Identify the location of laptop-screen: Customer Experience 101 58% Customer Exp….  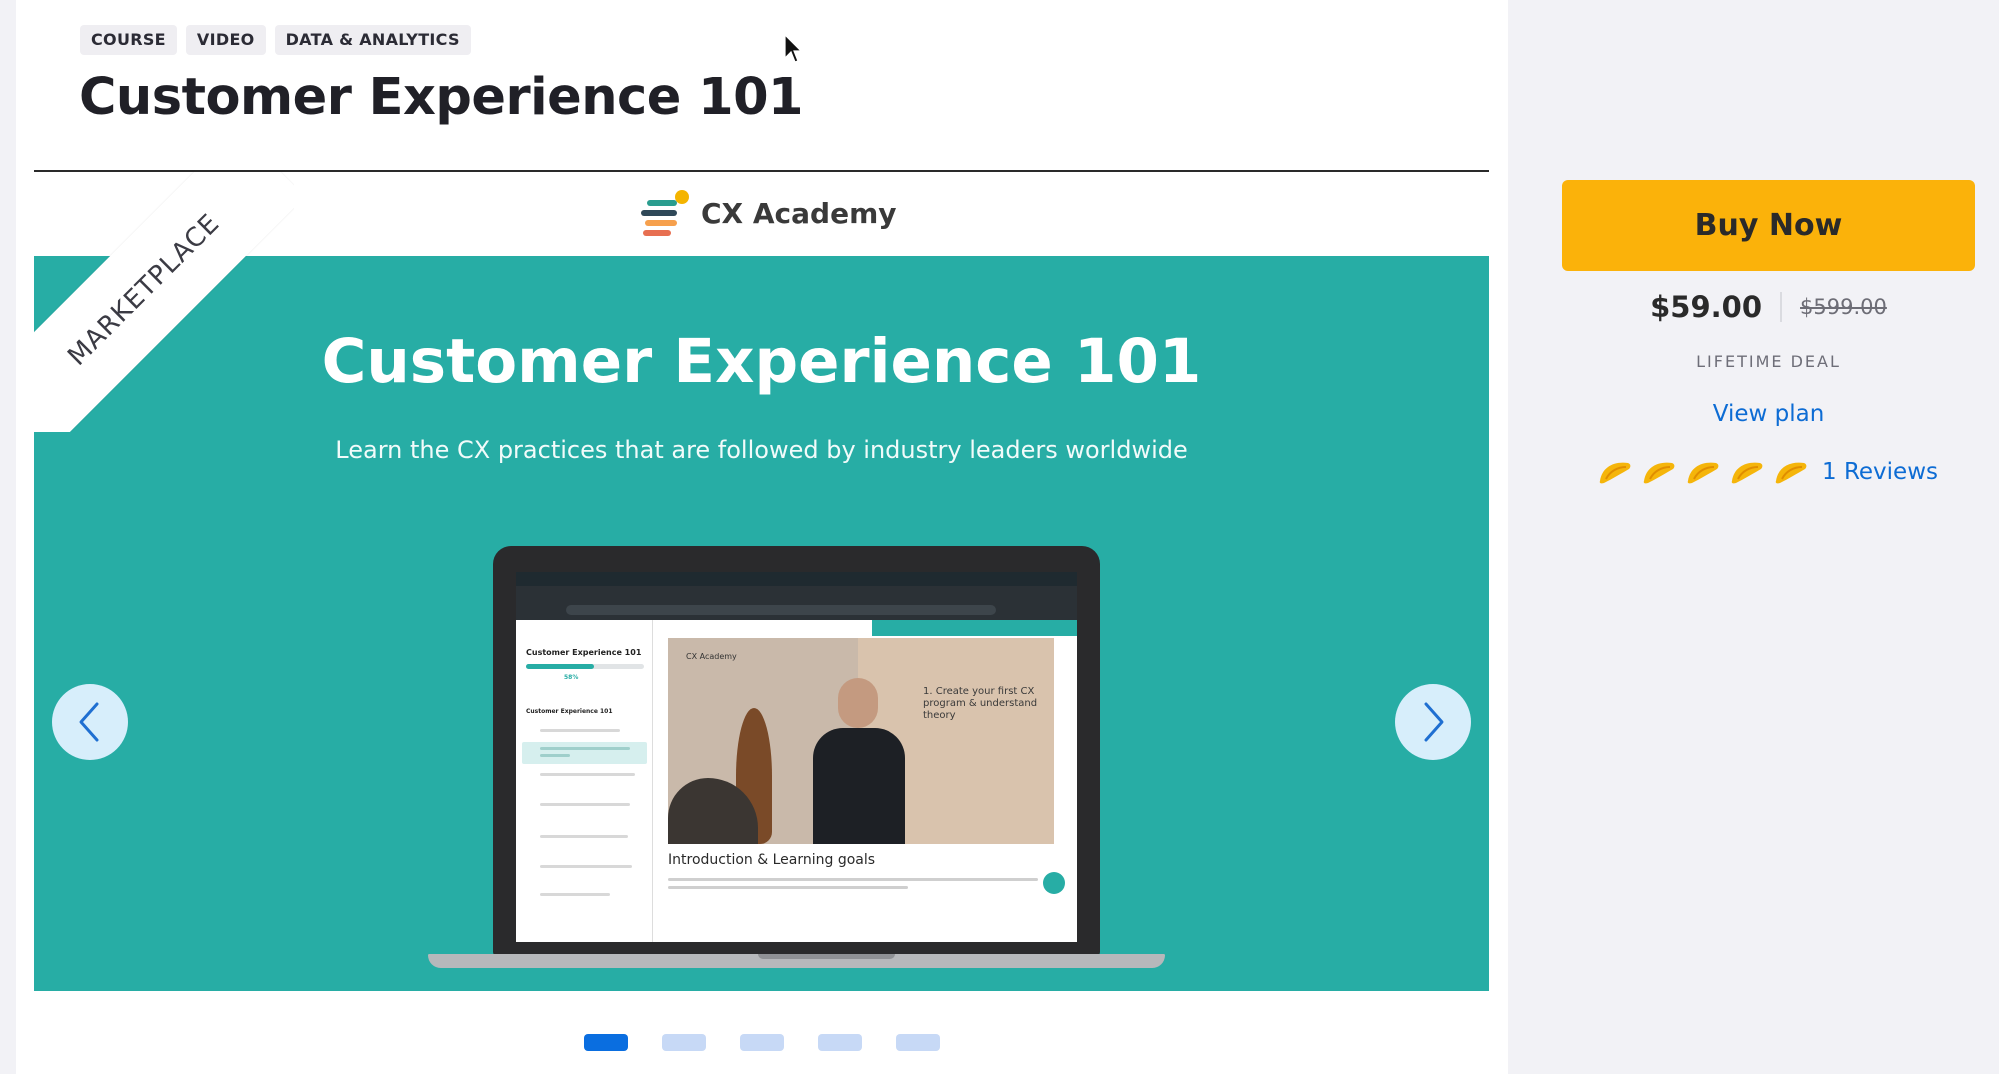
(796, 757).